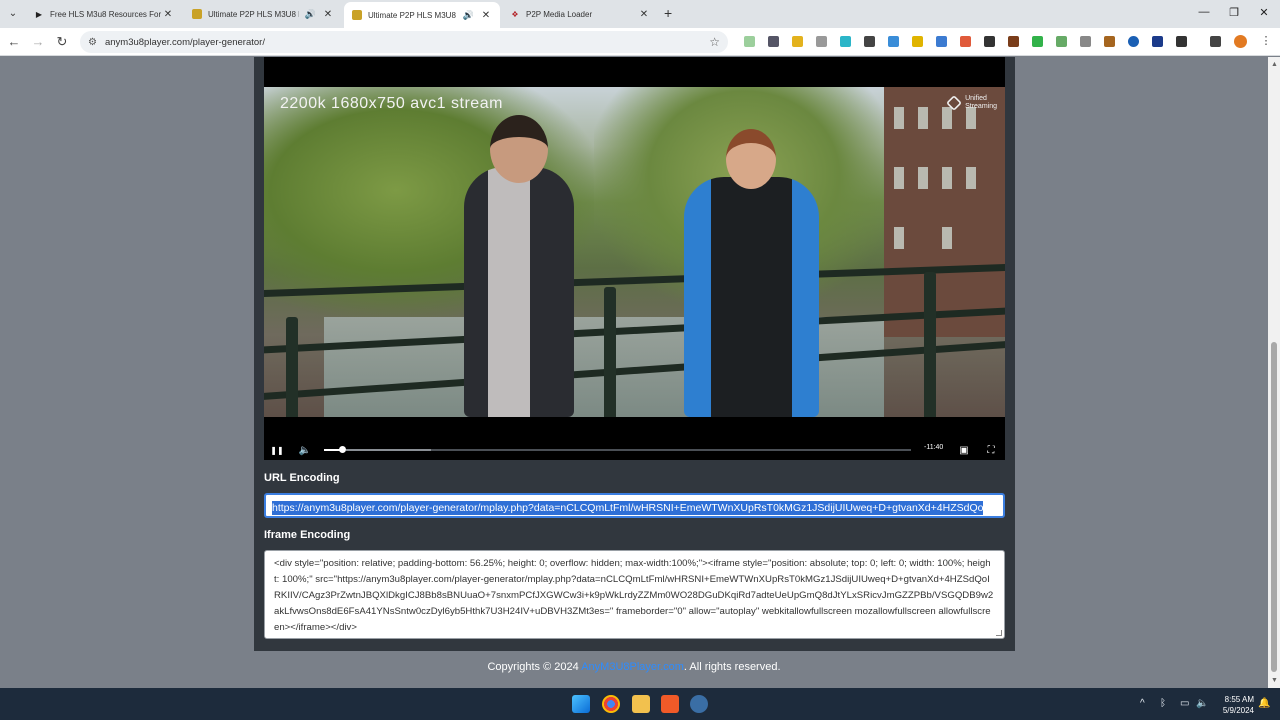 This screenshot has height=720, width=1280. What do you see at coordinates (38, 41) in the screenshot?
I see `forward-button: →` at bounding box center [38, 41].